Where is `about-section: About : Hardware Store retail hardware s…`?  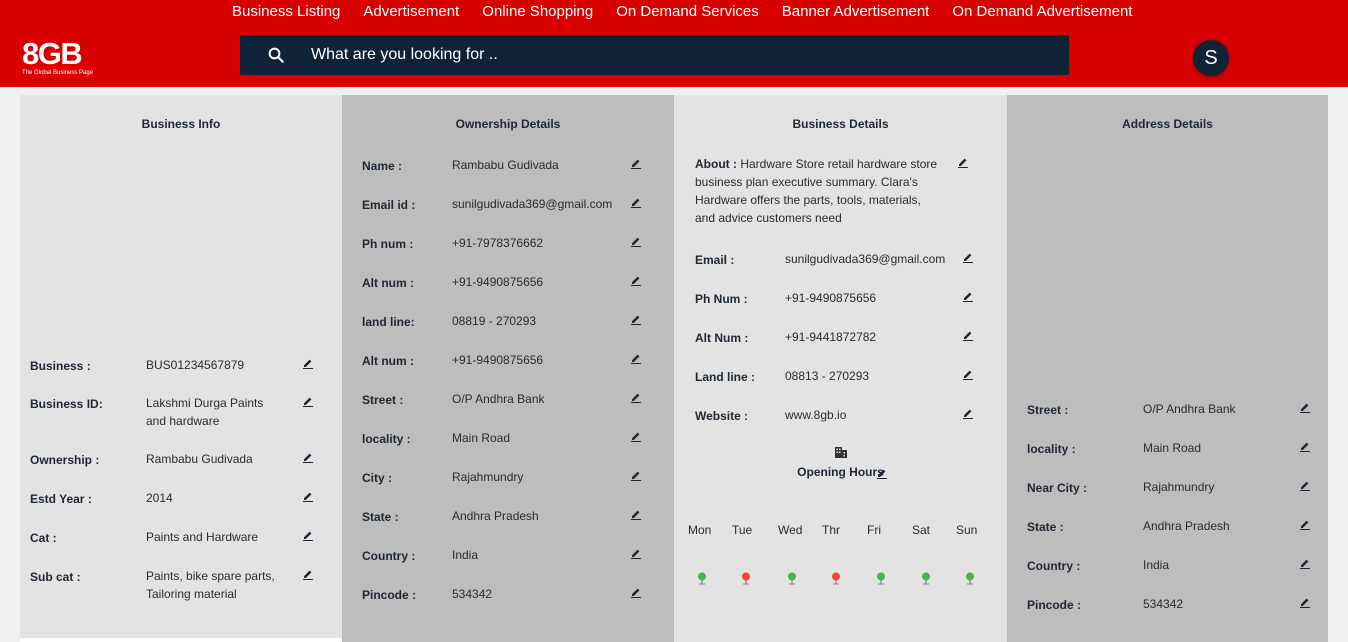 about-section: About : Hardware Store retail hardware s… is located at coordinates (817, 191).